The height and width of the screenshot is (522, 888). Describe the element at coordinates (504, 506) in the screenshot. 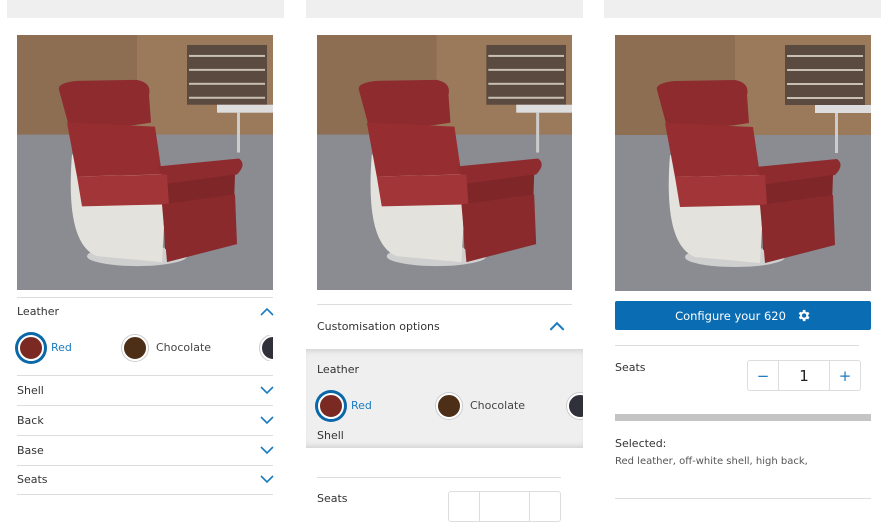

I see `seats-stepper` at that location.